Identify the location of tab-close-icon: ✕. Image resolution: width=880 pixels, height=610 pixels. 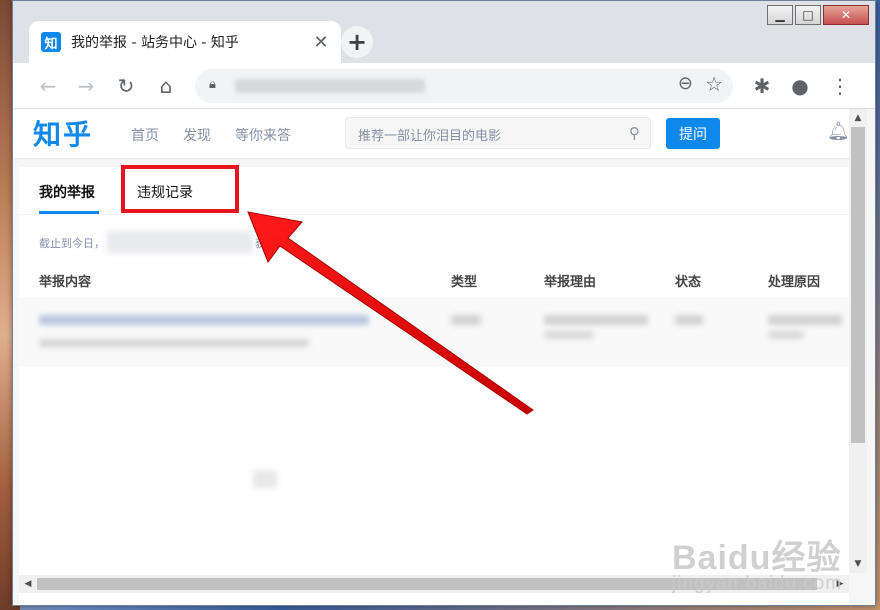
(321, 42).